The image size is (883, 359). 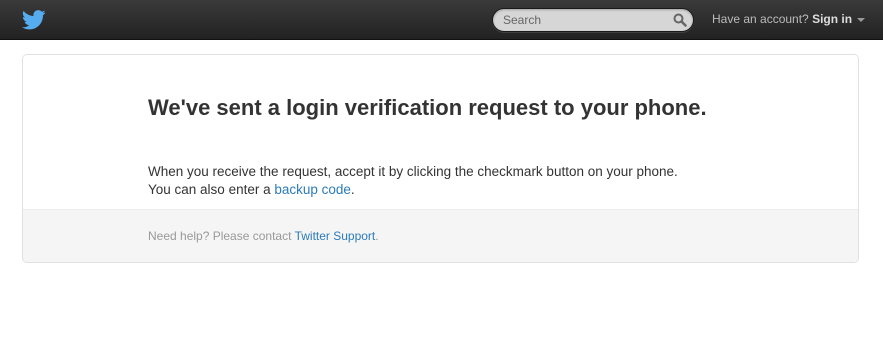 What do you see at coordinates (34, 20) in the screenshot?
I see `twitter-bird-icon` at bounding box center [34, 20].